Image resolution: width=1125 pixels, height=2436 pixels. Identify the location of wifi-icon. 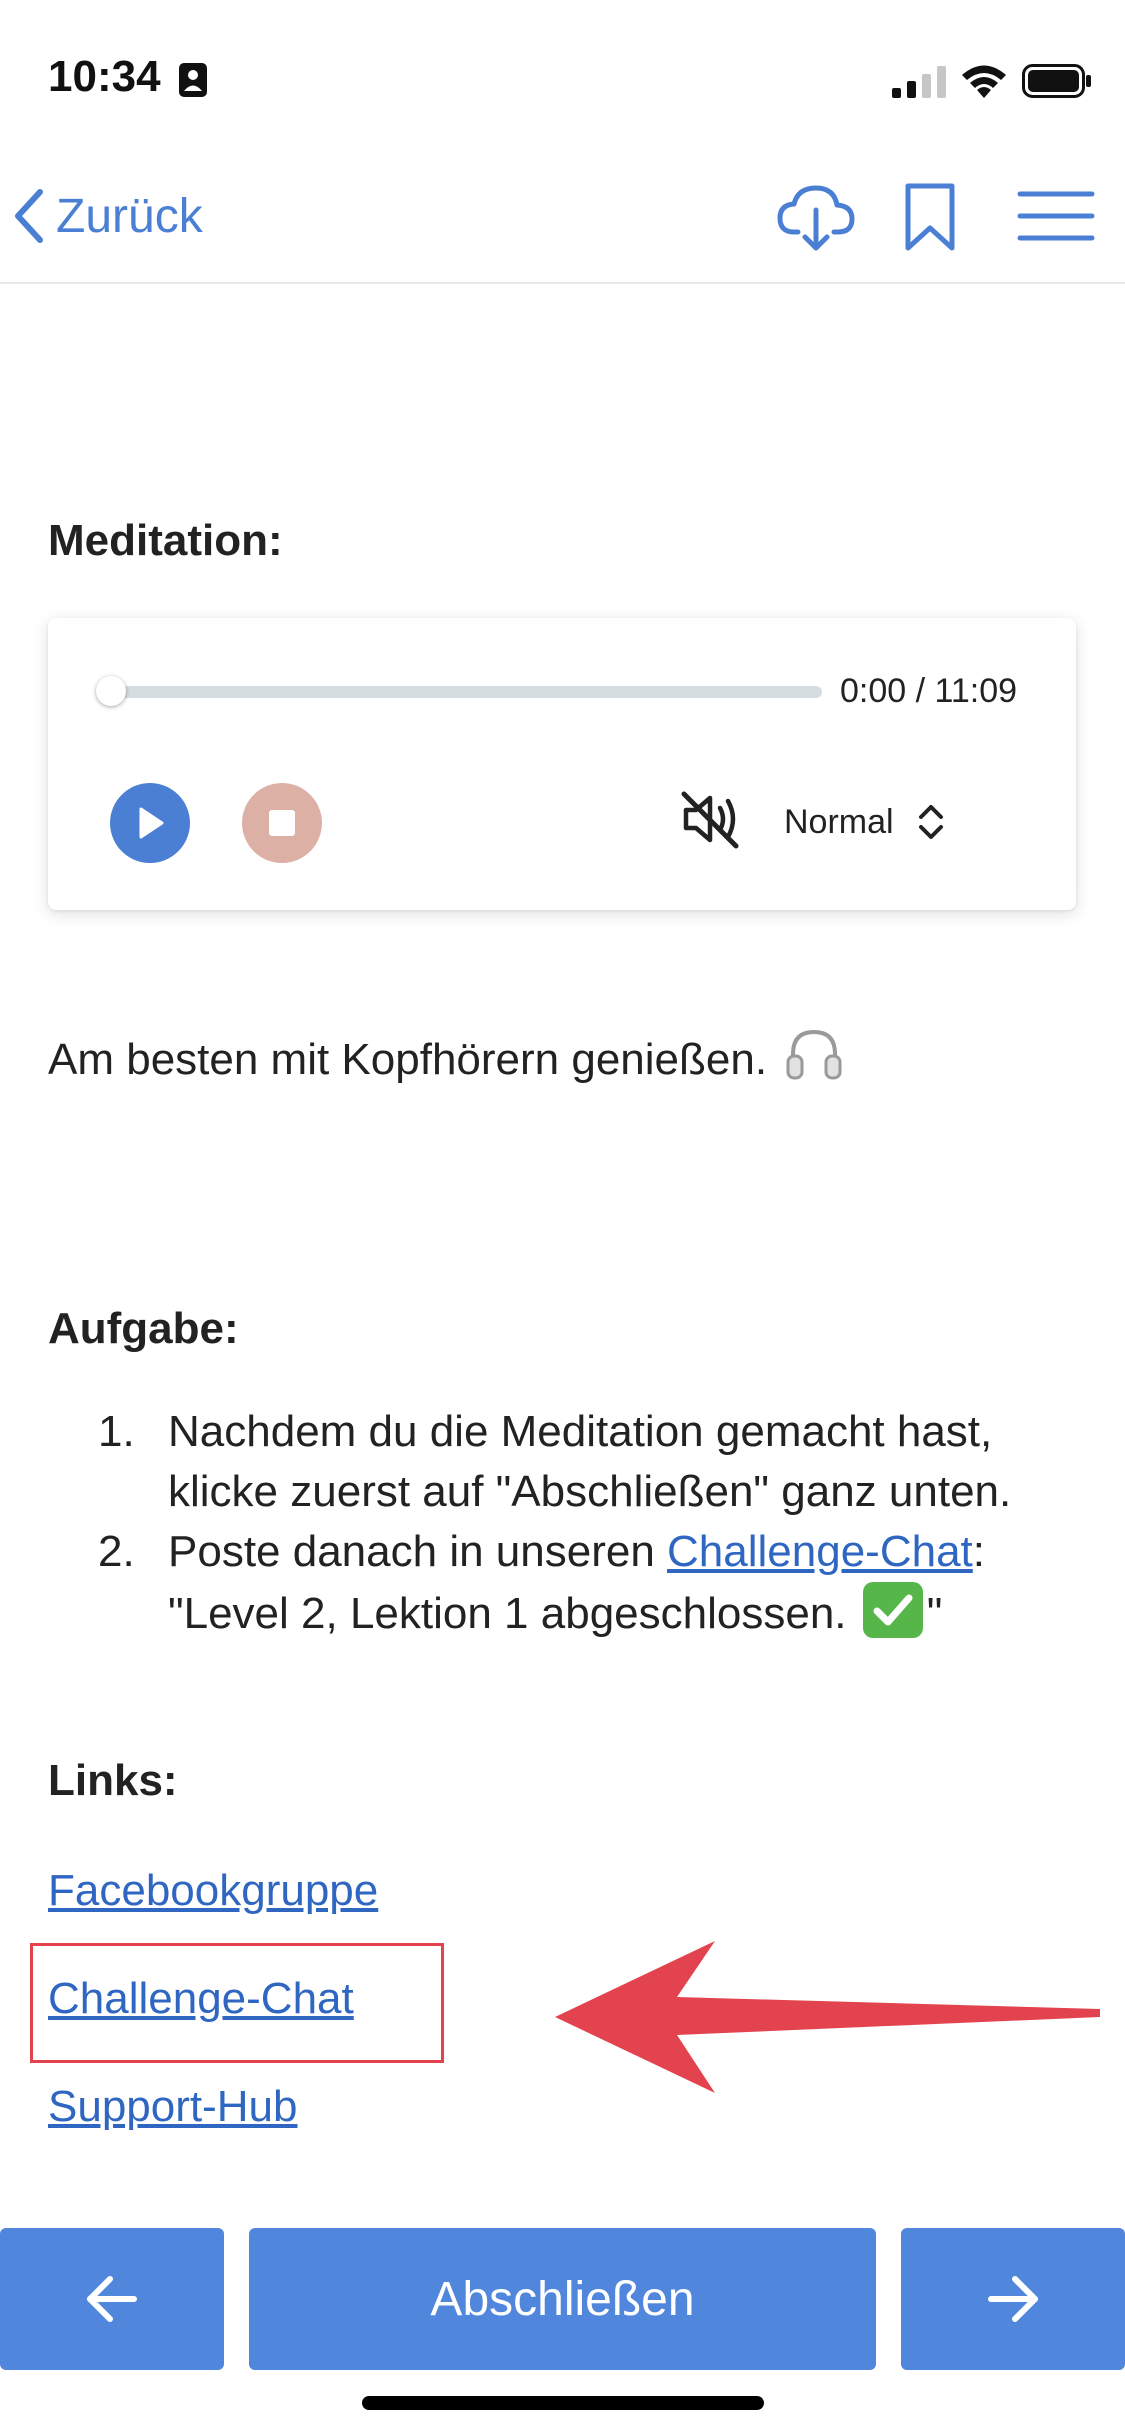
(984, 81).